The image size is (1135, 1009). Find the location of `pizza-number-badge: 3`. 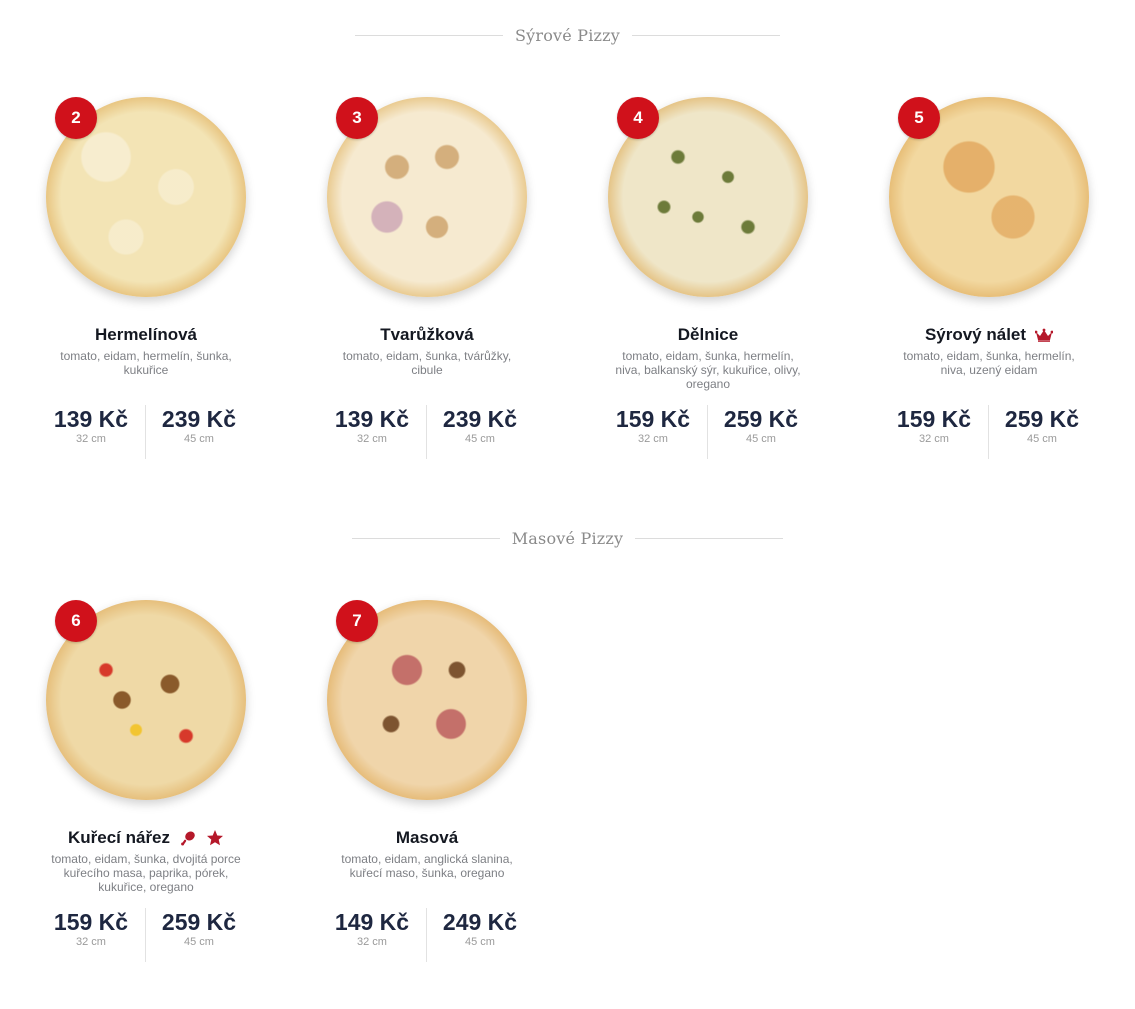

pizza-number-badge: 3 is located at coordinates (357, 118).